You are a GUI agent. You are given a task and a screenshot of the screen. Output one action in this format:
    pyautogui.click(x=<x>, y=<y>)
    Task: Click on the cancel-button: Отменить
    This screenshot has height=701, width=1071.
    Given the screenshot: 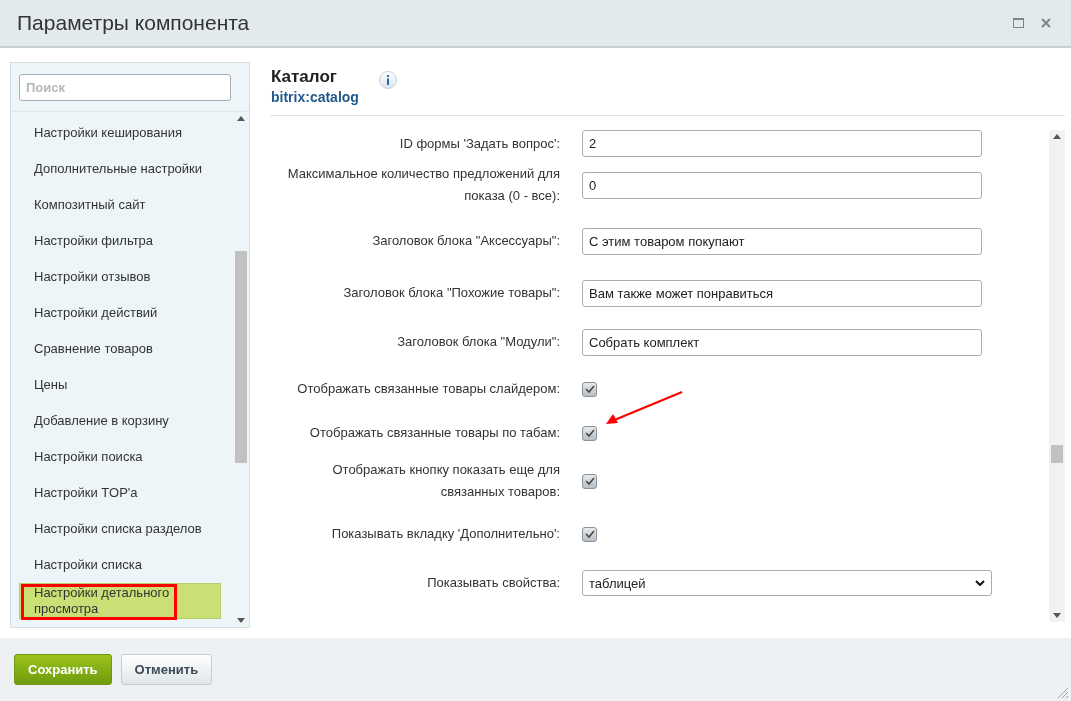 What is the action you would take?
    pyautogui.click(x=166, y=669)
    